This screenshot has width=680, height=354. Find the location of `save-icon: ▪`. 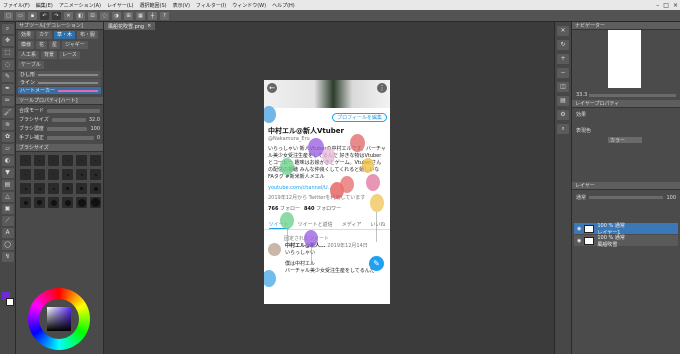

save-icon: ▪ is located at coordinates (32, 15).